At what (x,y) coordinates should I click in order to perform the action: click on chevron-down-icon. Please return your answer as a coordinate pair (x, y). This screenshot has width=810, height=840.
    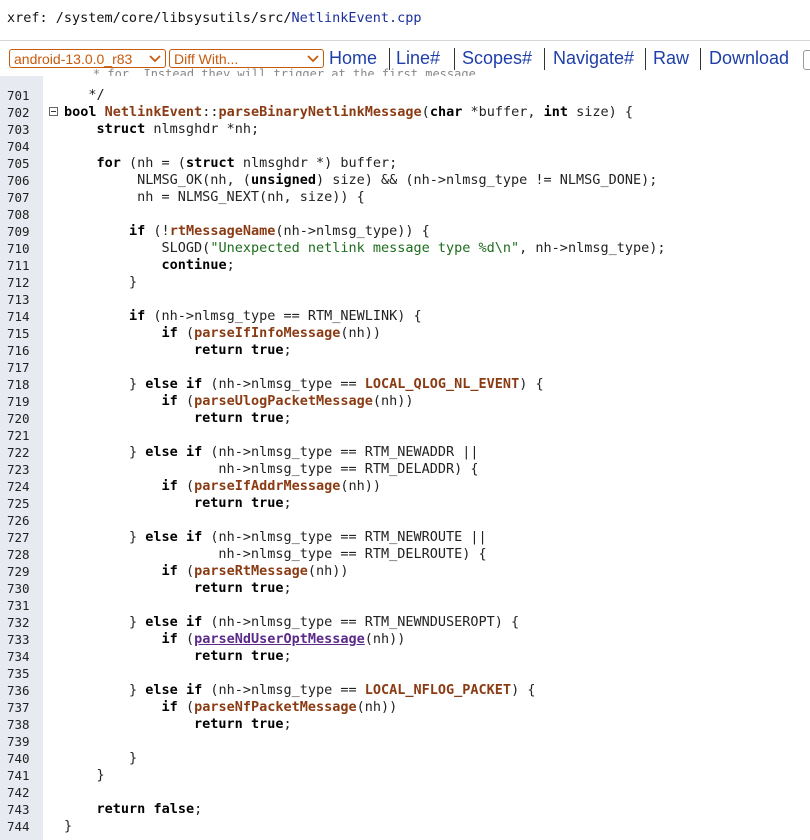
    Looking at the image, I should click on (155, 59).